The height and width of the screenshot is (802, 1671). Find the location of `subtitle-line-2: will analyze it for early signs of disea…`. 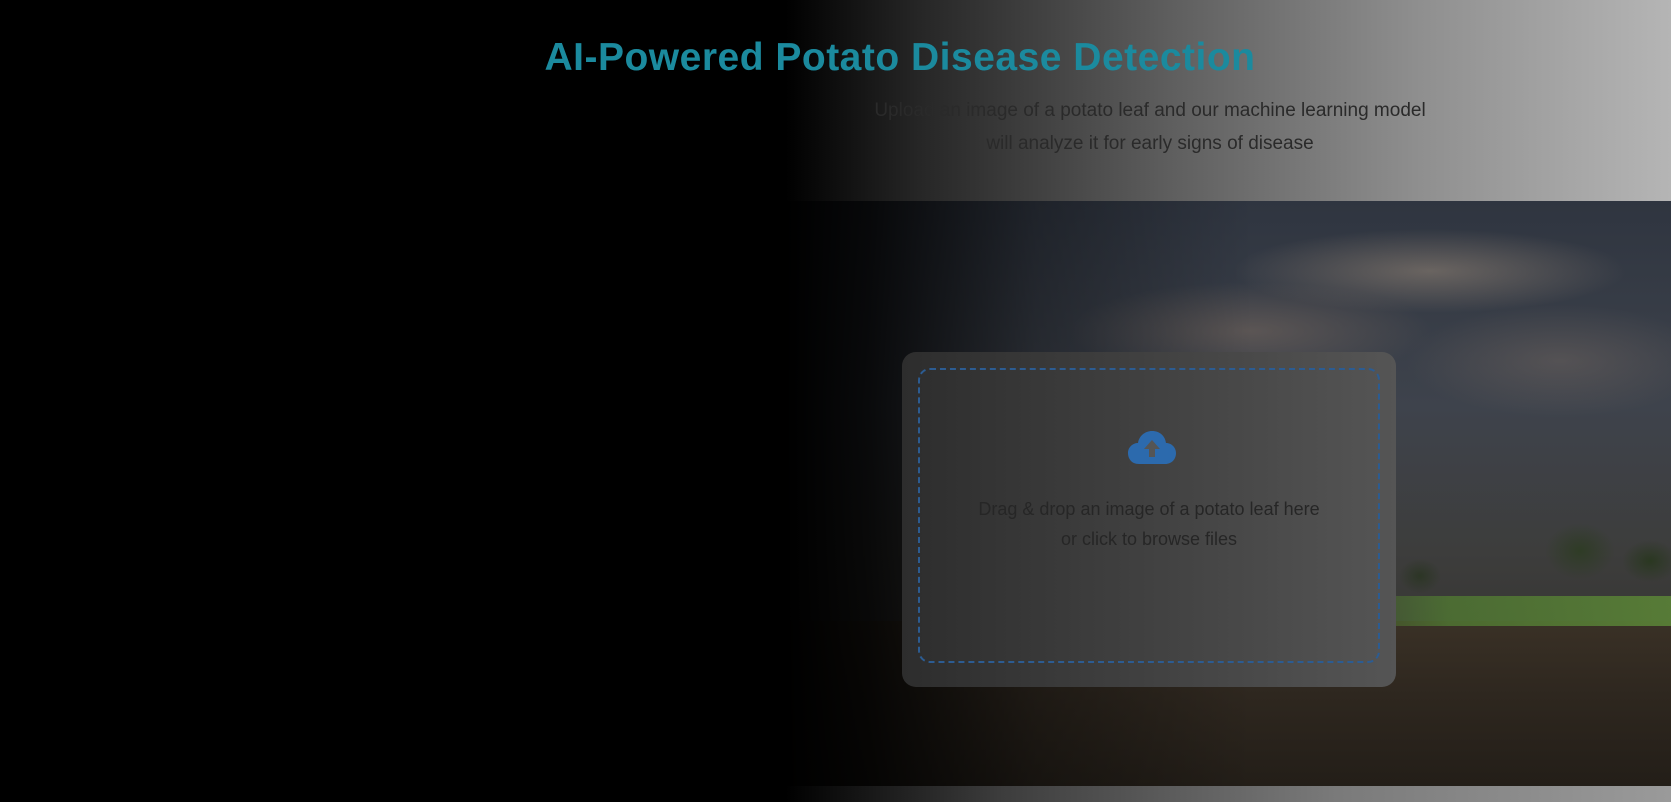

subtitle-line-2: will analyze it for early signs of disea… is located at coordinates (1150, 143).